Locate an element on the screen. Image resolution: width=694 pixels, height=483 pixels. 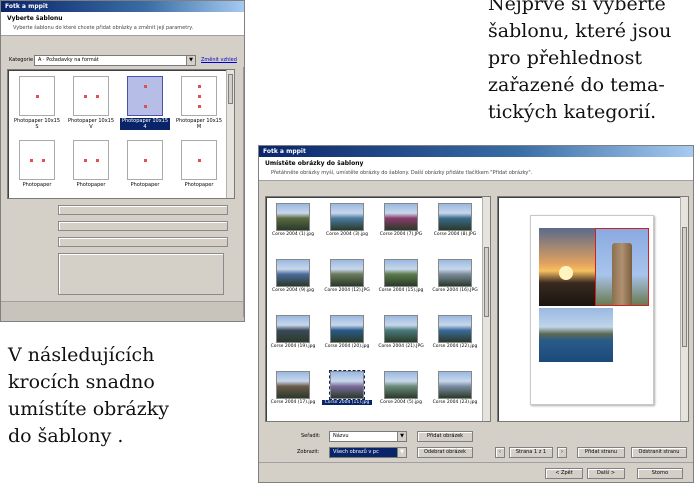
photo-item: Corse 2004 (23).jpg is located at coordinates (455, 388).